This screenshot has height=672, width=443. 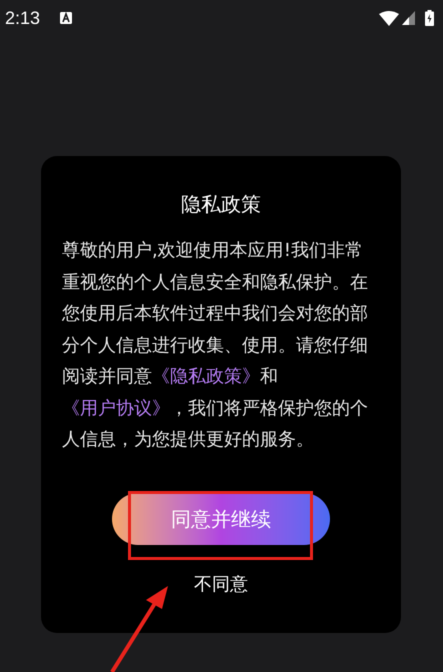 I want to click on decline-button: 不同意, so click(x=221, y=584).